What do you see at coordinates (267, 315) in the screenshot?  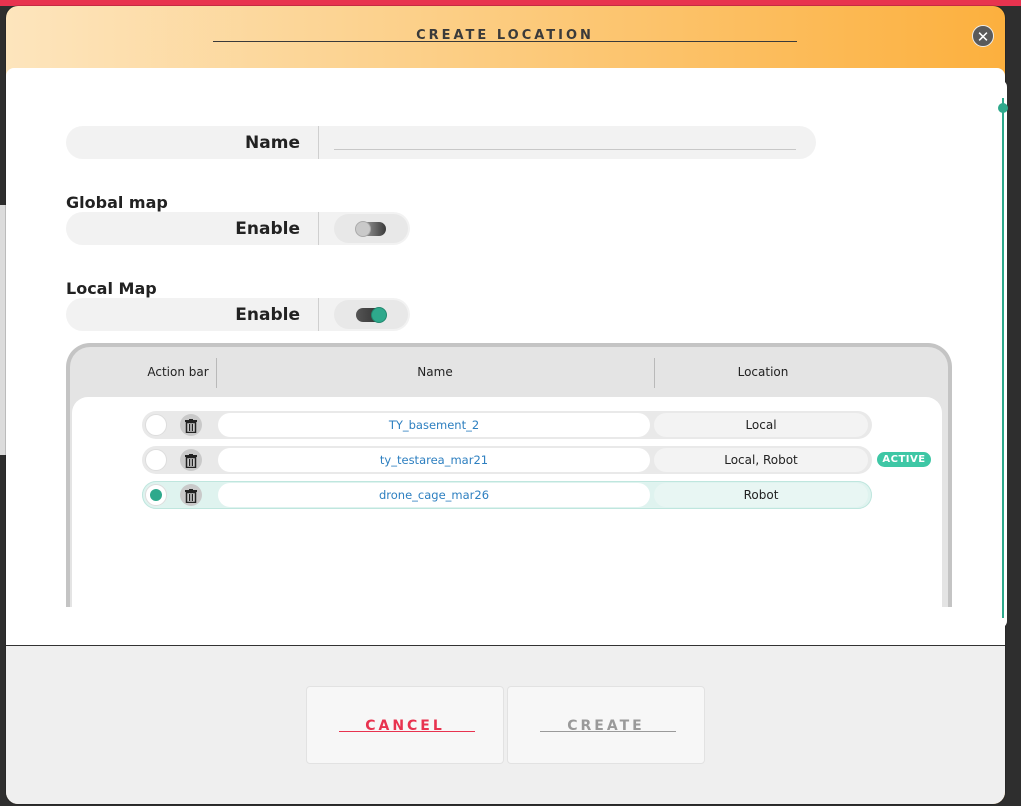 I see `local-map-enable-label: Enable` at bounding box center [267, 315].